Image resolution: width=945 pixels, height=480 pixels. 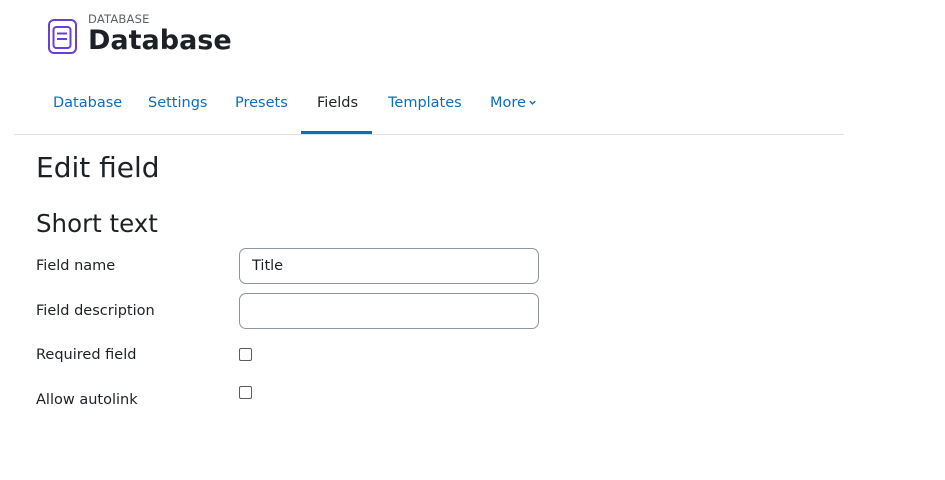 I want to click on field-name-input, so click(x=389, y=266).